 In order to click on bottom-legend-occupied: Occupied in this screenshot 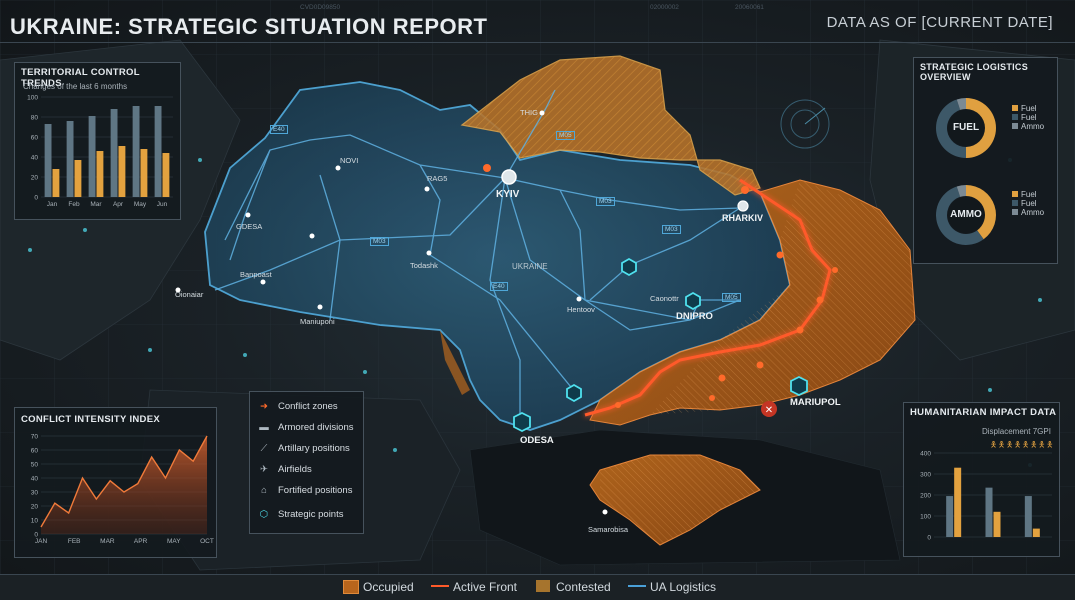, I will do `click(388, 587)`.